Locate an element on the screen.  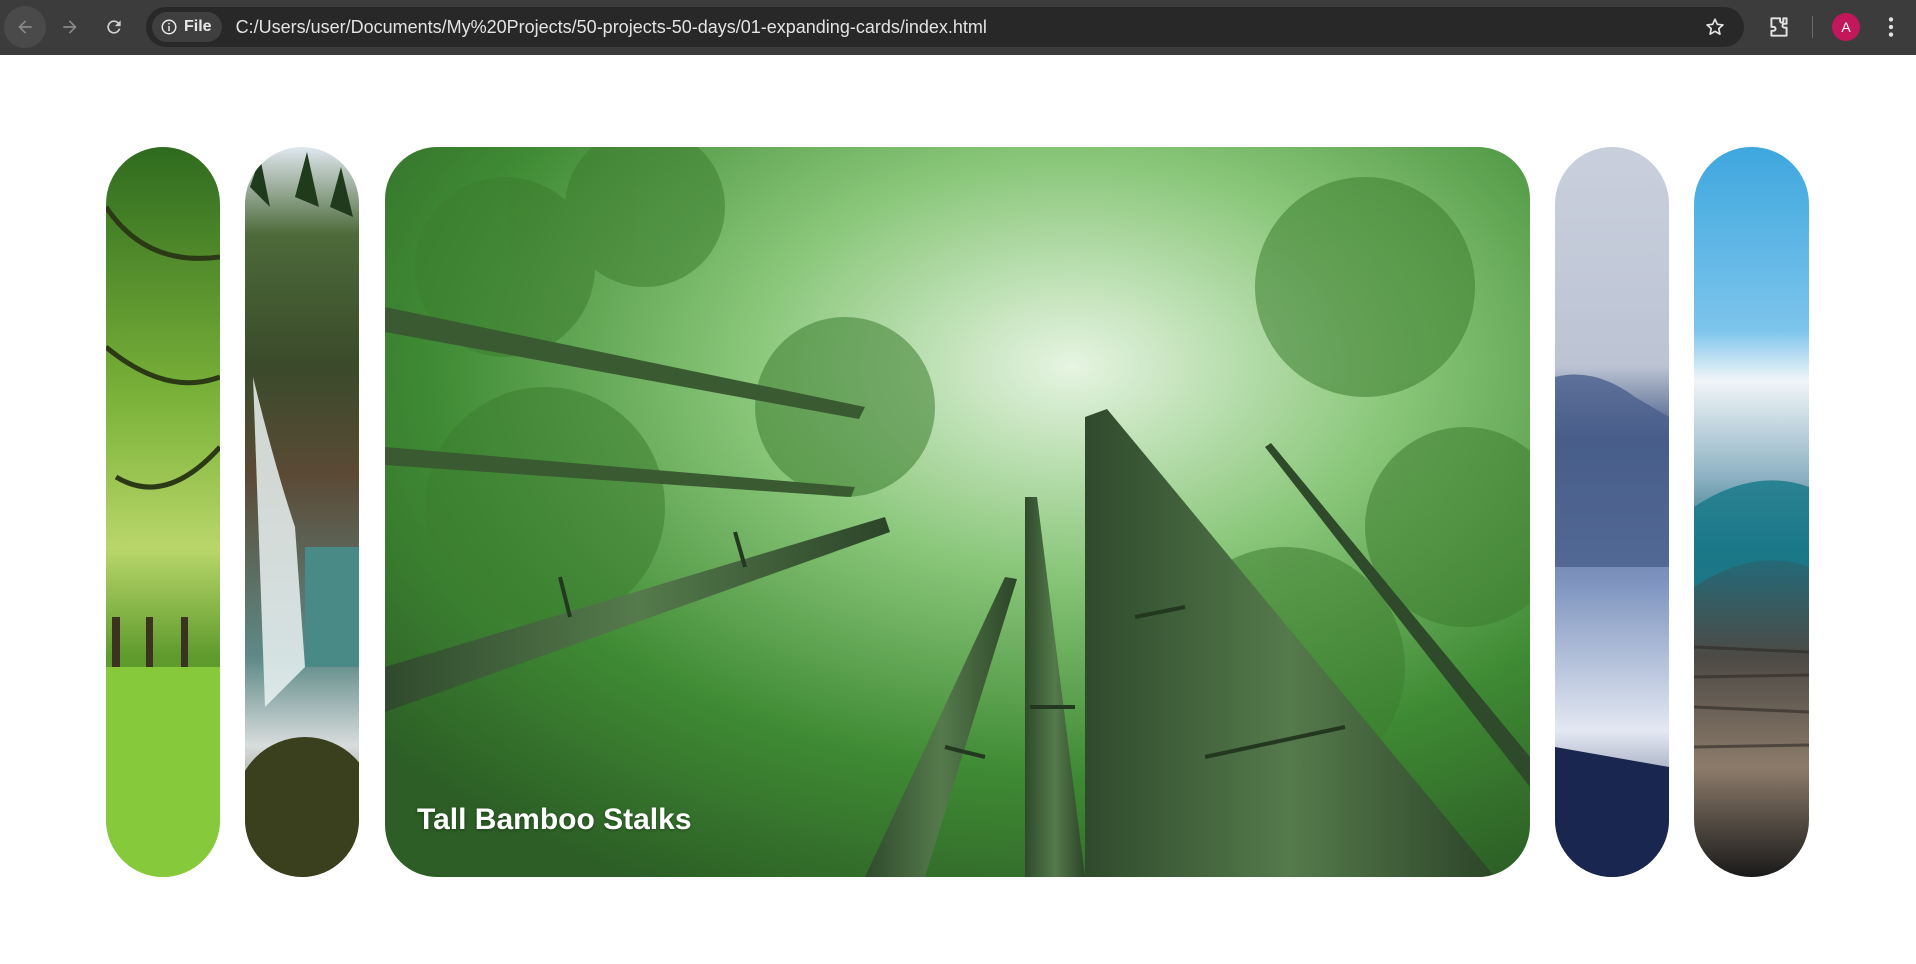
card-waterfall is located at coordinates (302, 512).